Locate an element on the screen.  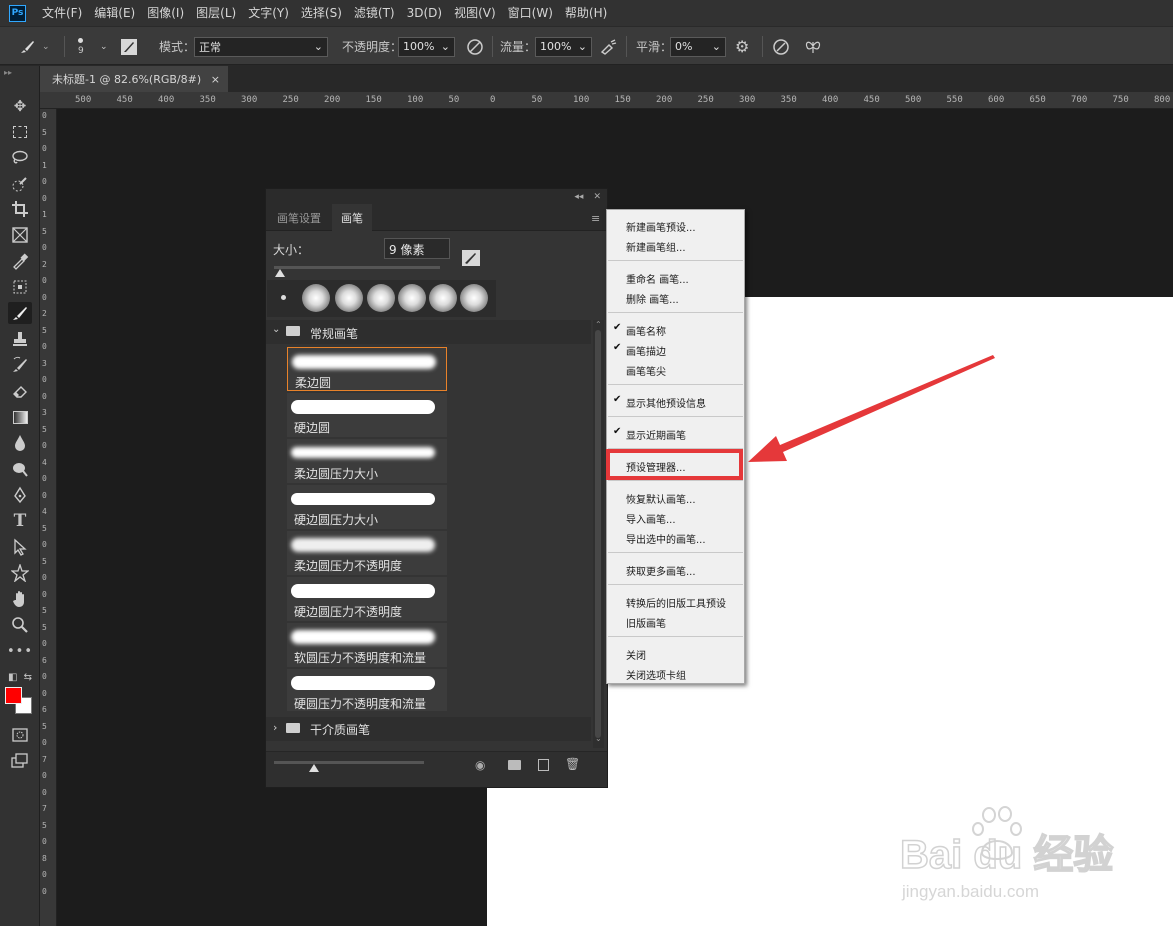
brush-panel-toggle is located at coordinates (129, 46).